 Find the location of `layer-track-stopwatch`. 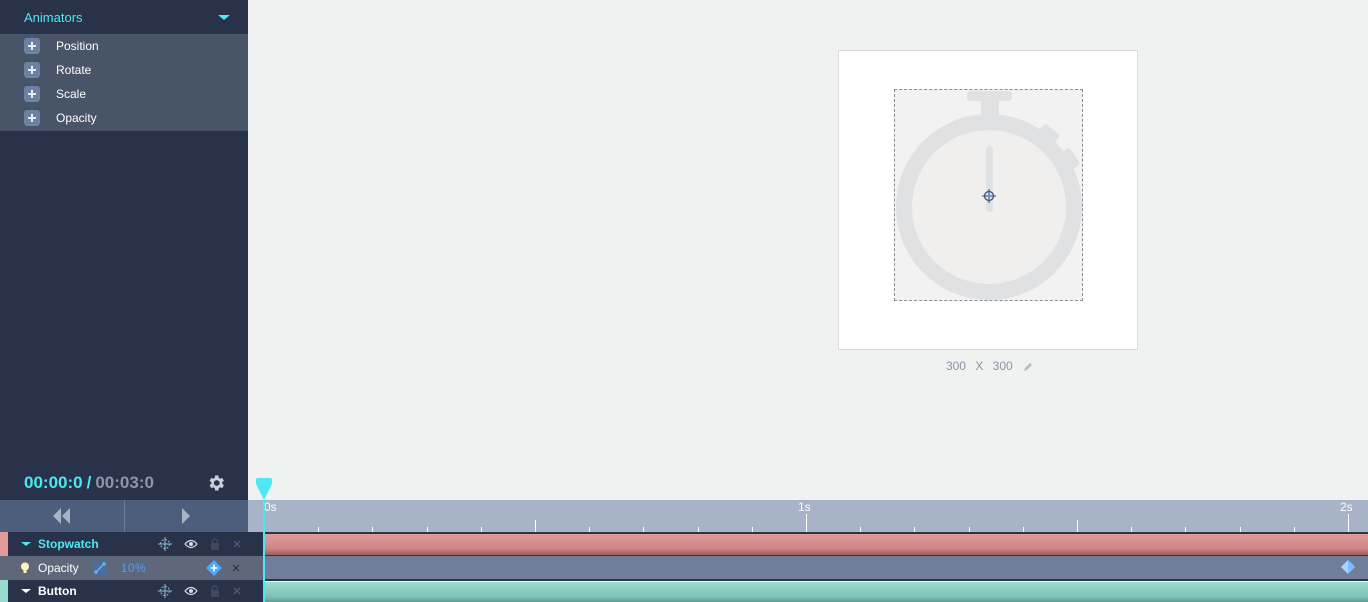

layer-track-stopwatch is located at coordinates (816, 544).